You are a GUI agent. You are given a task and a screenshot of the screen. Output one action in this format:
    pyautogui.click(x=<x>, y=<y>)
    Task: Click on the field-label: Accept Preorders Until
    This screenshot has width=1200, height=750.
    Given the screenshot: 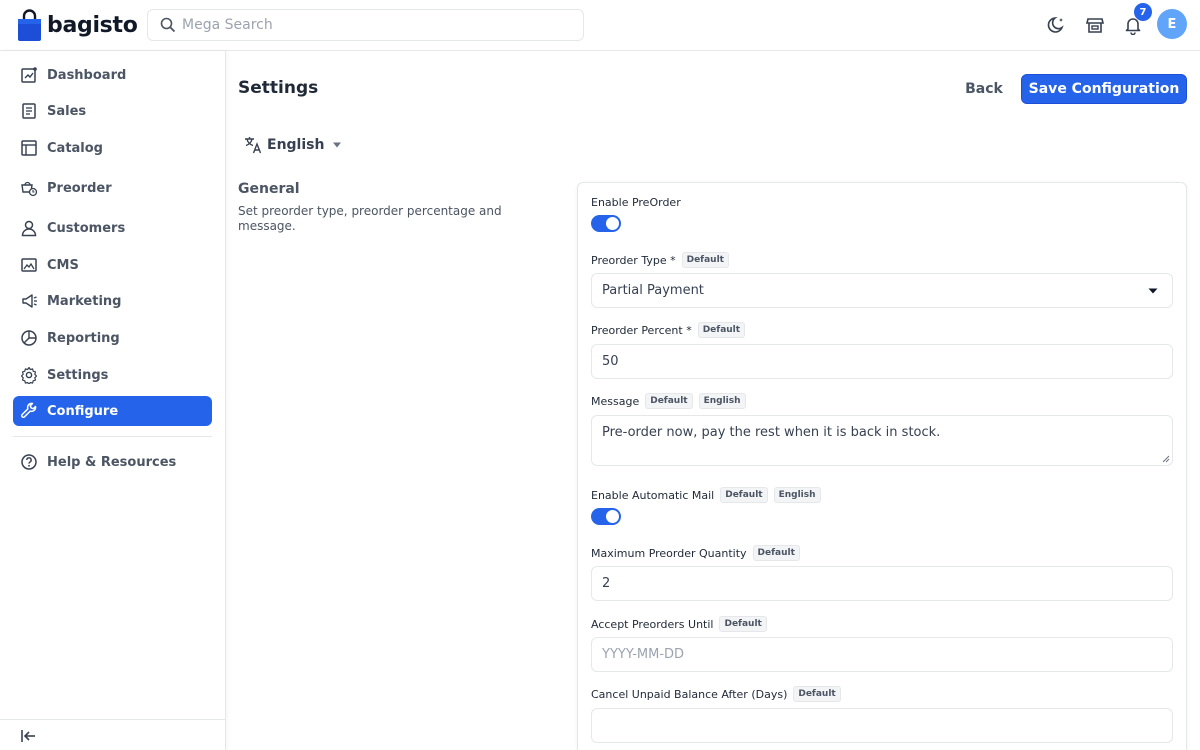 What is the action you would take?
    pyautogui.click(x=652, y=624)
    